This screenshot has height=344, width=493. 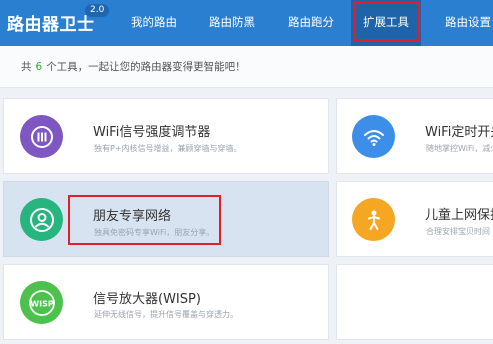 I want to click on tool-card-wisp-amplifier: WISP 信号放大器(WISP) 延伸无线信号，提升信号覆盖与穿透力。, so click(x=166, y=302).